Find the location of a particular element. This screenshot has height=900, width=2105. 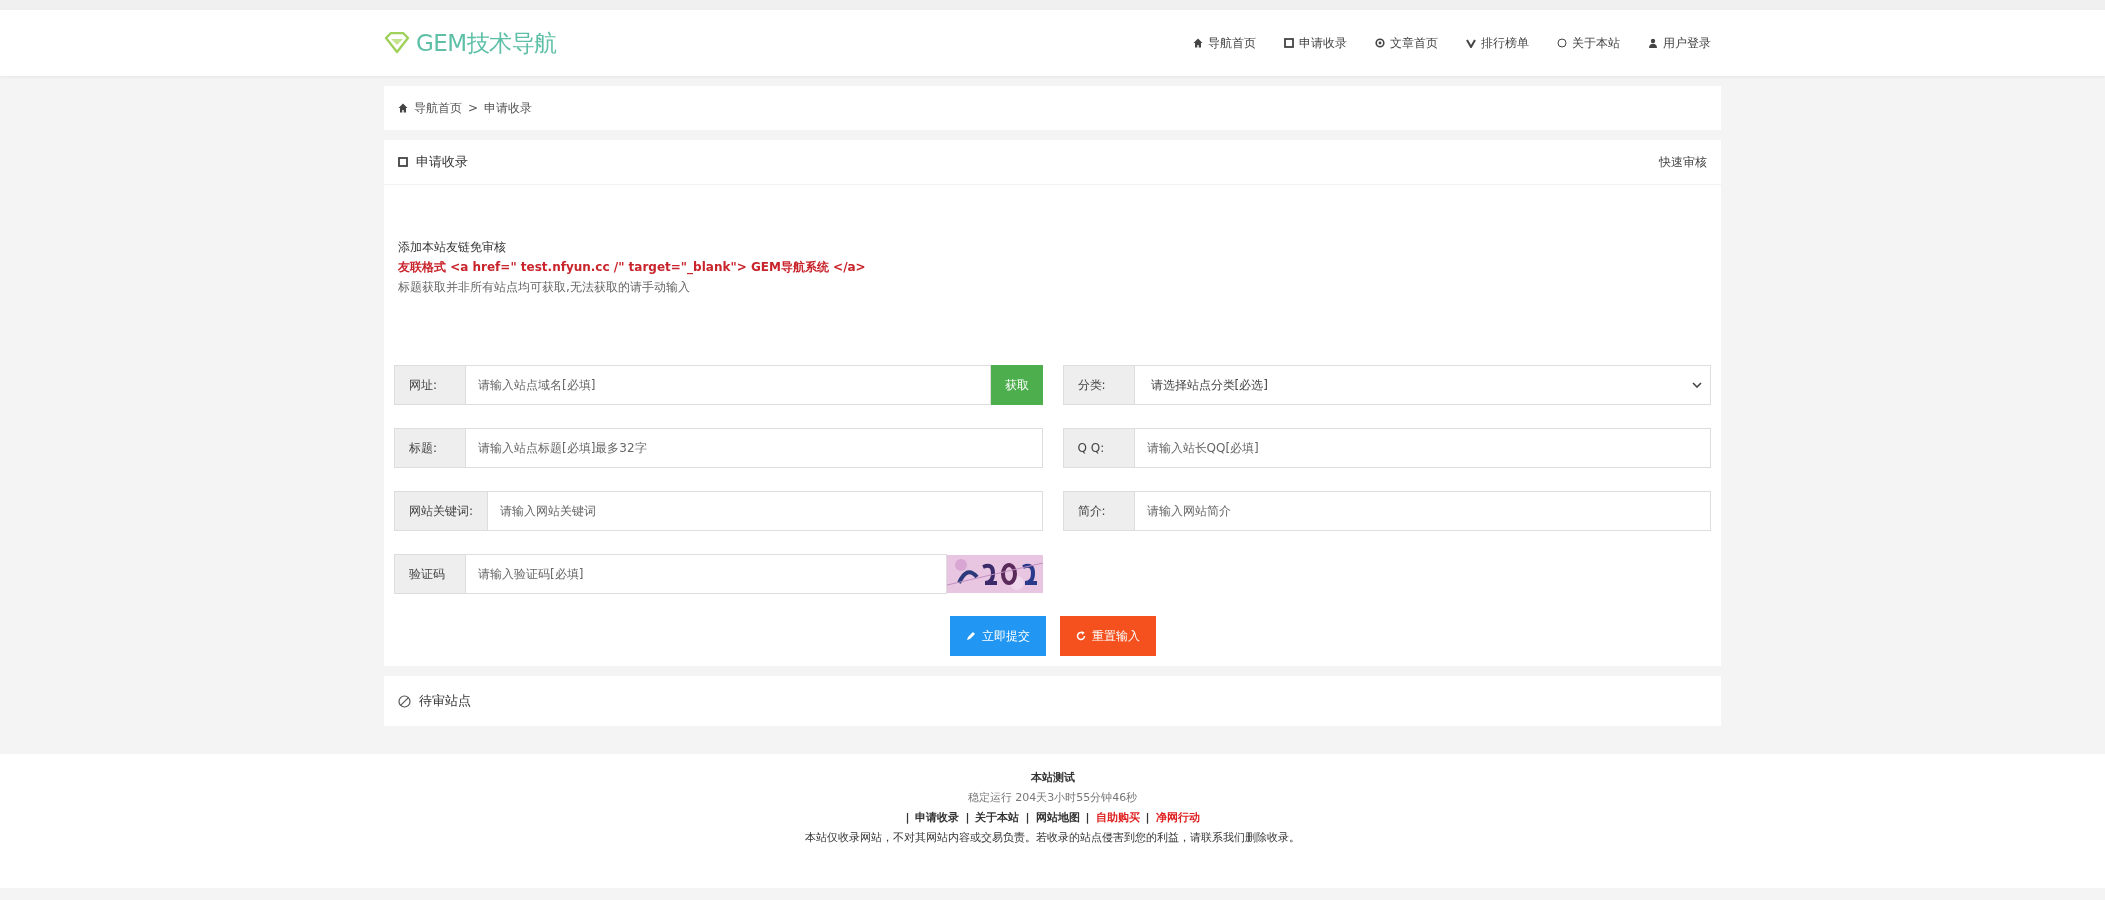

field-label: Q Q: is located at coordinates (1098, 448).